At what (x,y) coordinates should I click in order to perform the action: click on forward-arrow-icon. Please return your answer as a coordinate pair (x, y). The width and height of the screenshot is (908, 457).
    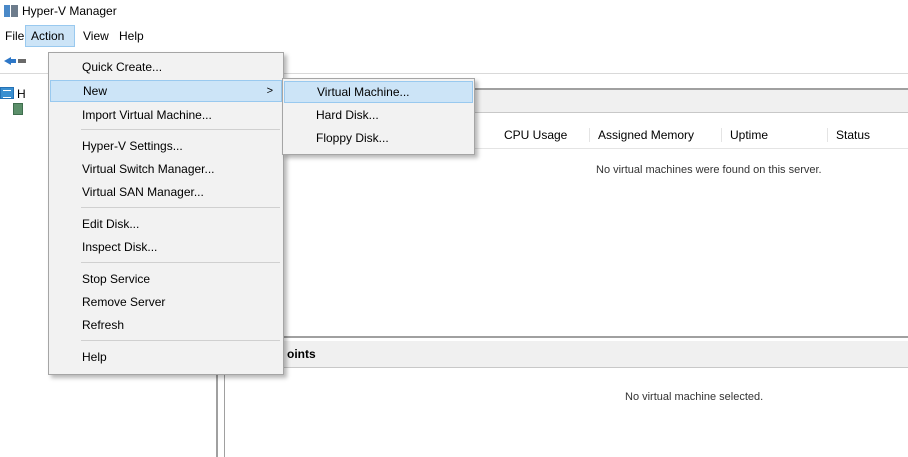
    Looking at the image, I should click on (22, 61).